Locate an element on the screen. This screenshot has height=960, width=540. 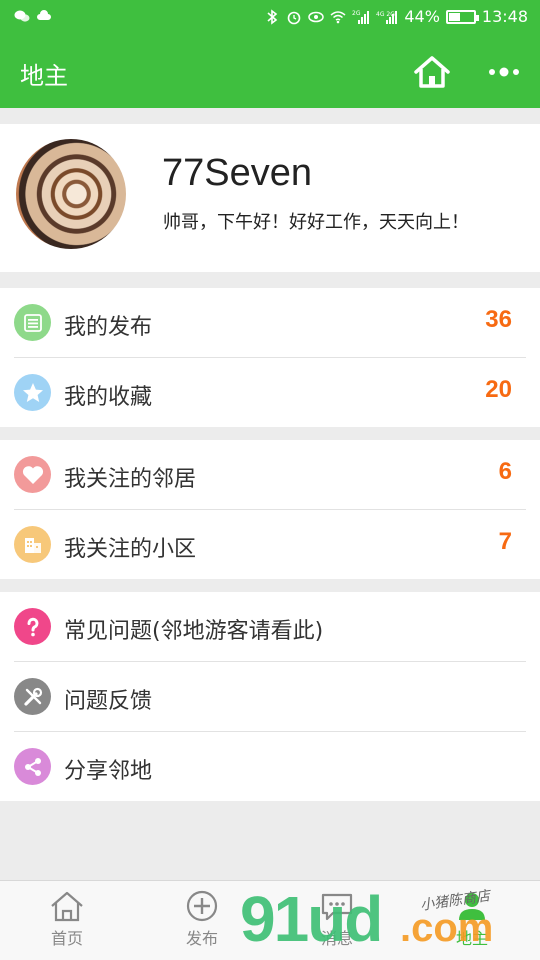
menu-item-label: 我关注的邻居 is located at coordinates (130, 479).